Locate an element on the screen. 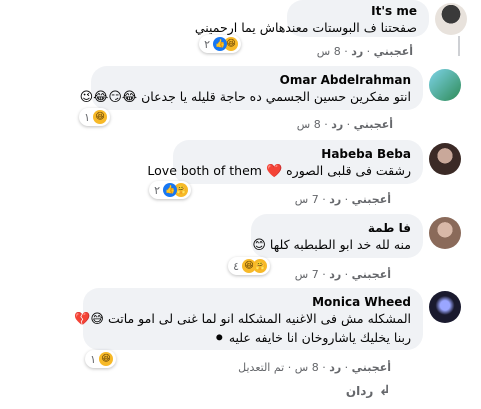  comment-author: فا طمة is located at coordinates (337, 228).